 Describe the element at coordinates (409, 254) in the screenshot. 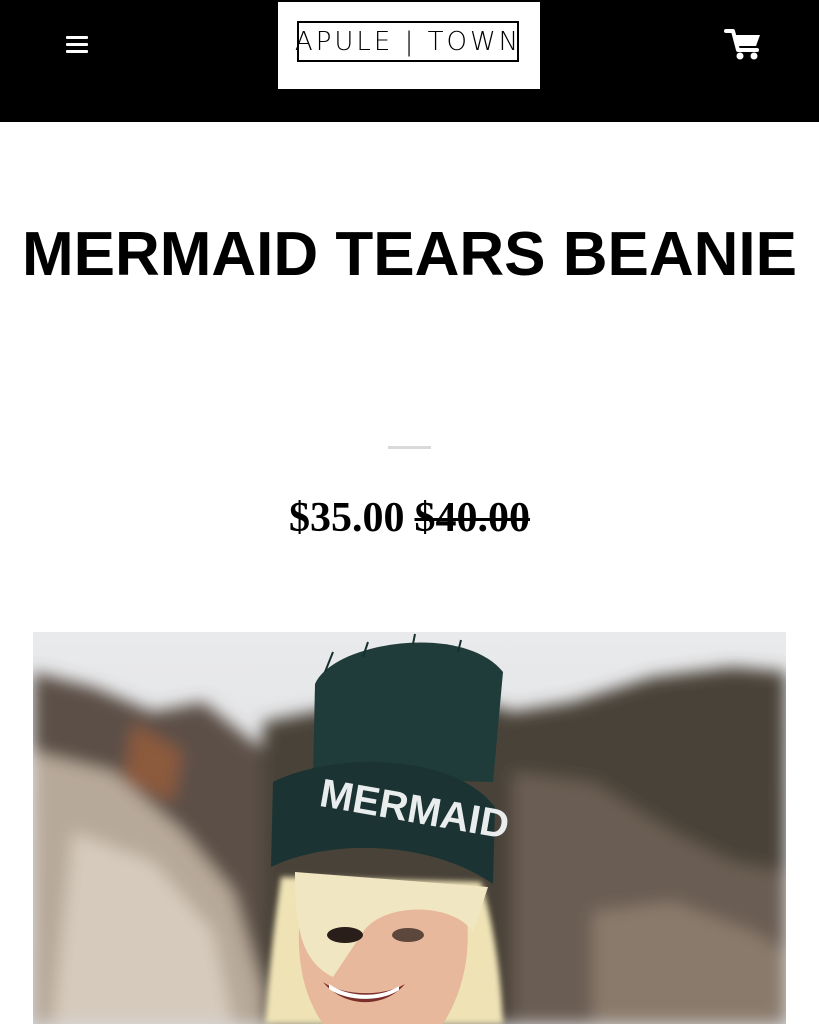

I see `product-title: MERMAID TEARS BEANIE` at that location.